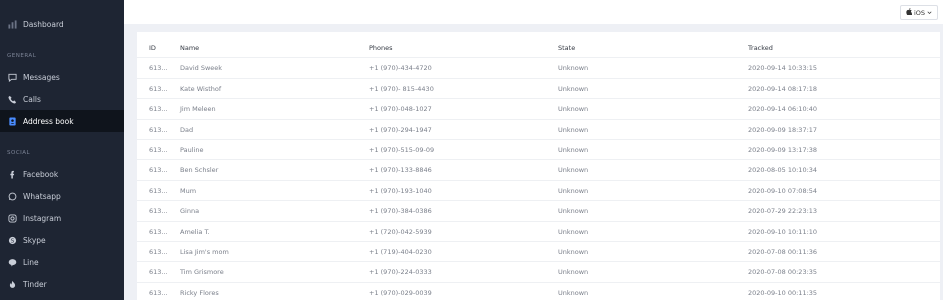  I want to click on address-book-icon, so click(12, 121).